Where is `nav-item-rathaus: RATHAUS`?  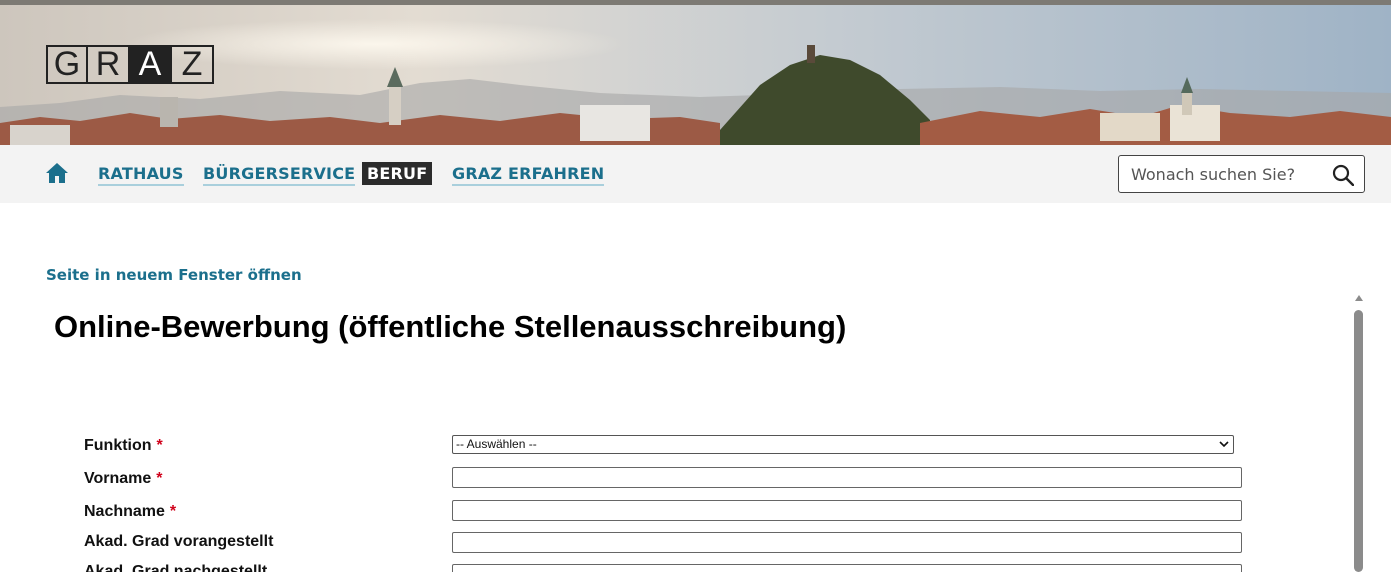 nav-item-rathaus: RATHAUS is located at coordinates (141, 175).